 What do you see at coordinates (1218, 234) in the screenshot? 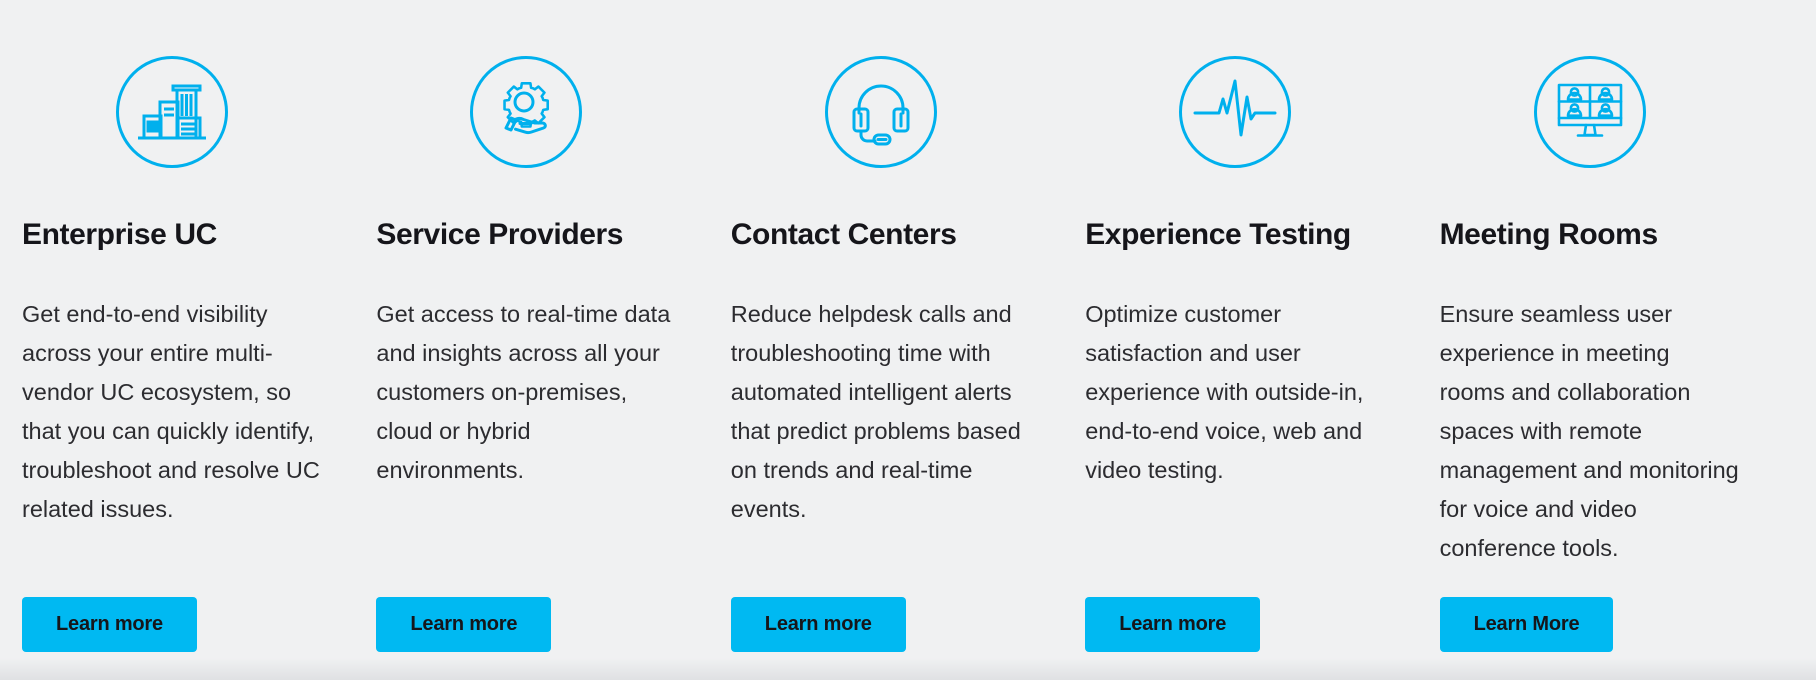
I see `feature-title: Experience Testing` at bounding box center [1218, 234].